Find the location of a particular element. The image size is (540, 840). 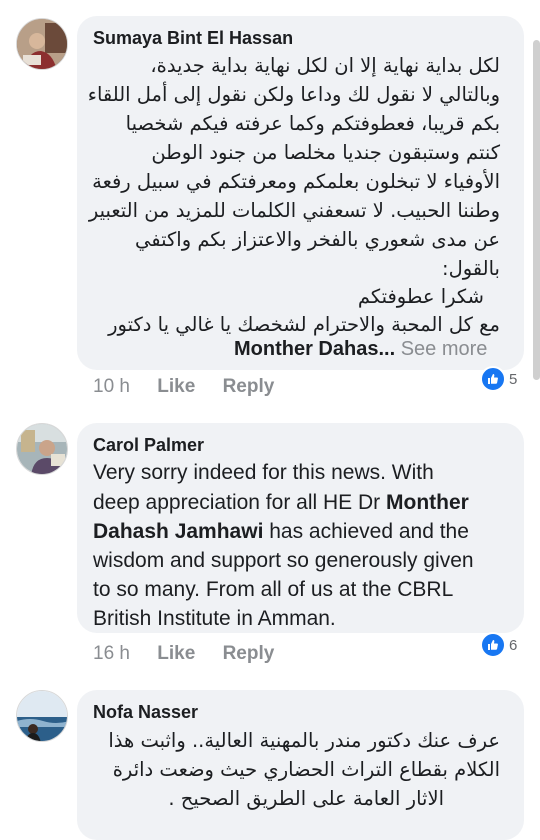

avatar-nofa is located at coordinates (42, 716).